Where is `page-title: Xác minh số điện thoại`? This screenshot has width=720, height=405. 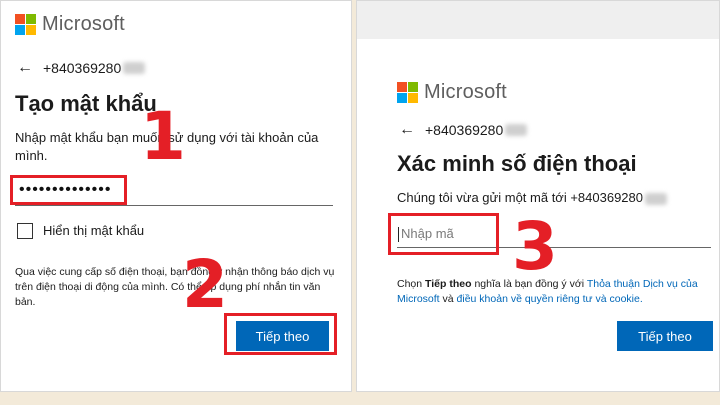
page-title: Xác minh số điện thoại is located at coordinates (517, 163).